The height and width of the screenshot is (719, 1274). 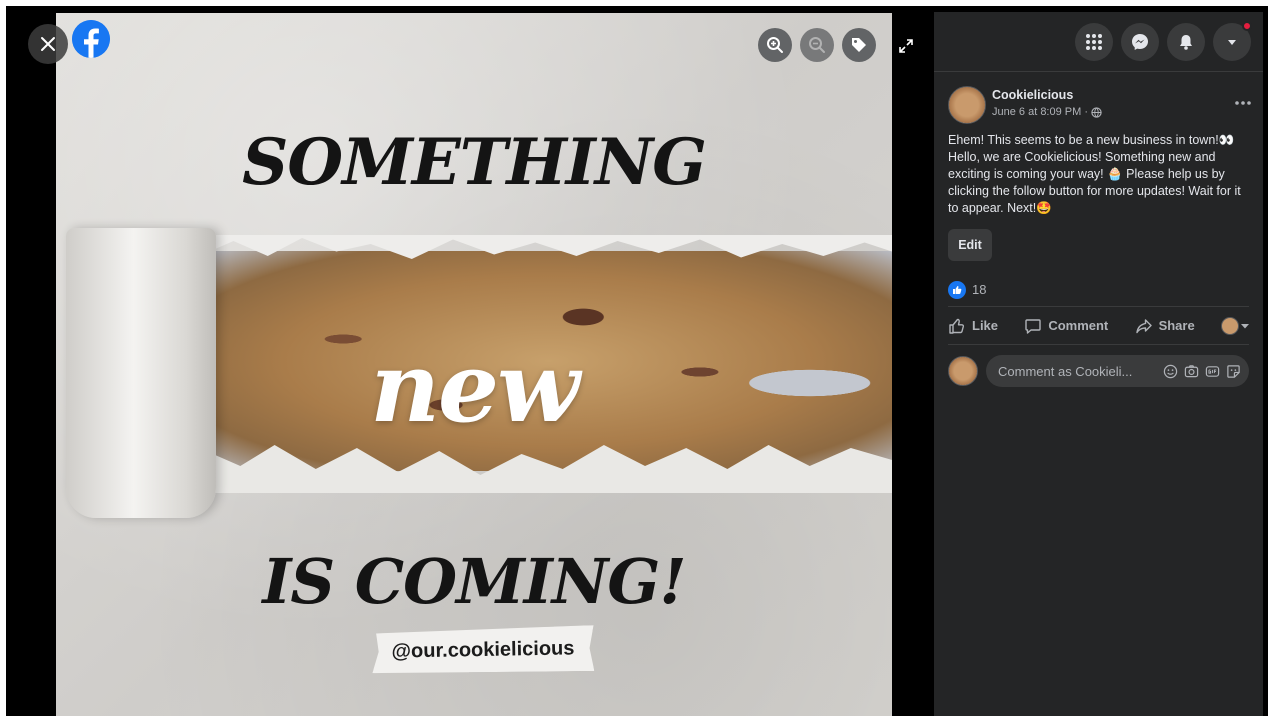 I want to click on notifications-button, so click(x=1186, y=41).